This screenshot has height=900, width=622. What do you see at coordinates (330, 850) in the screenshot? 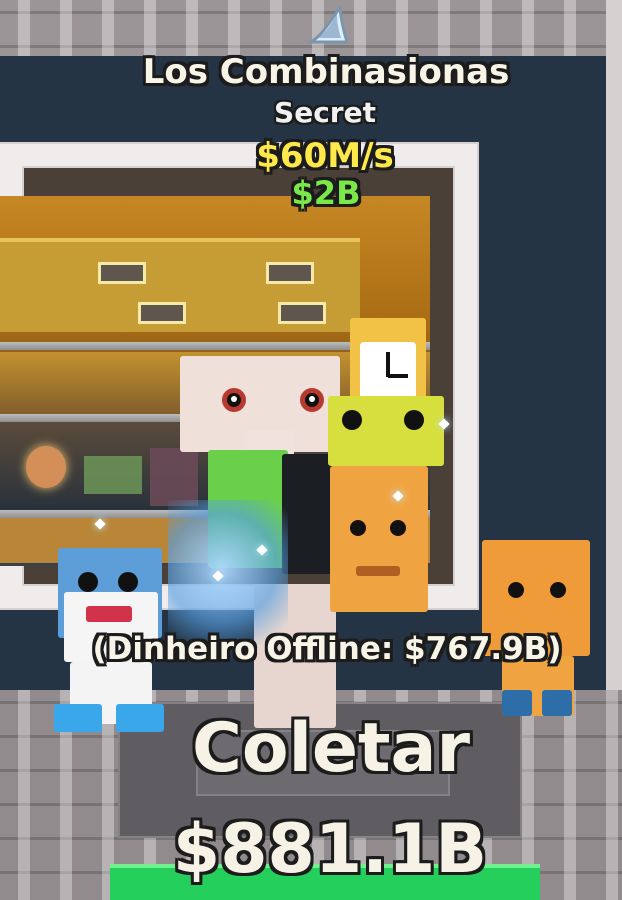
I see `collect-amount: $881.1B` at bounding box center [330, 850].